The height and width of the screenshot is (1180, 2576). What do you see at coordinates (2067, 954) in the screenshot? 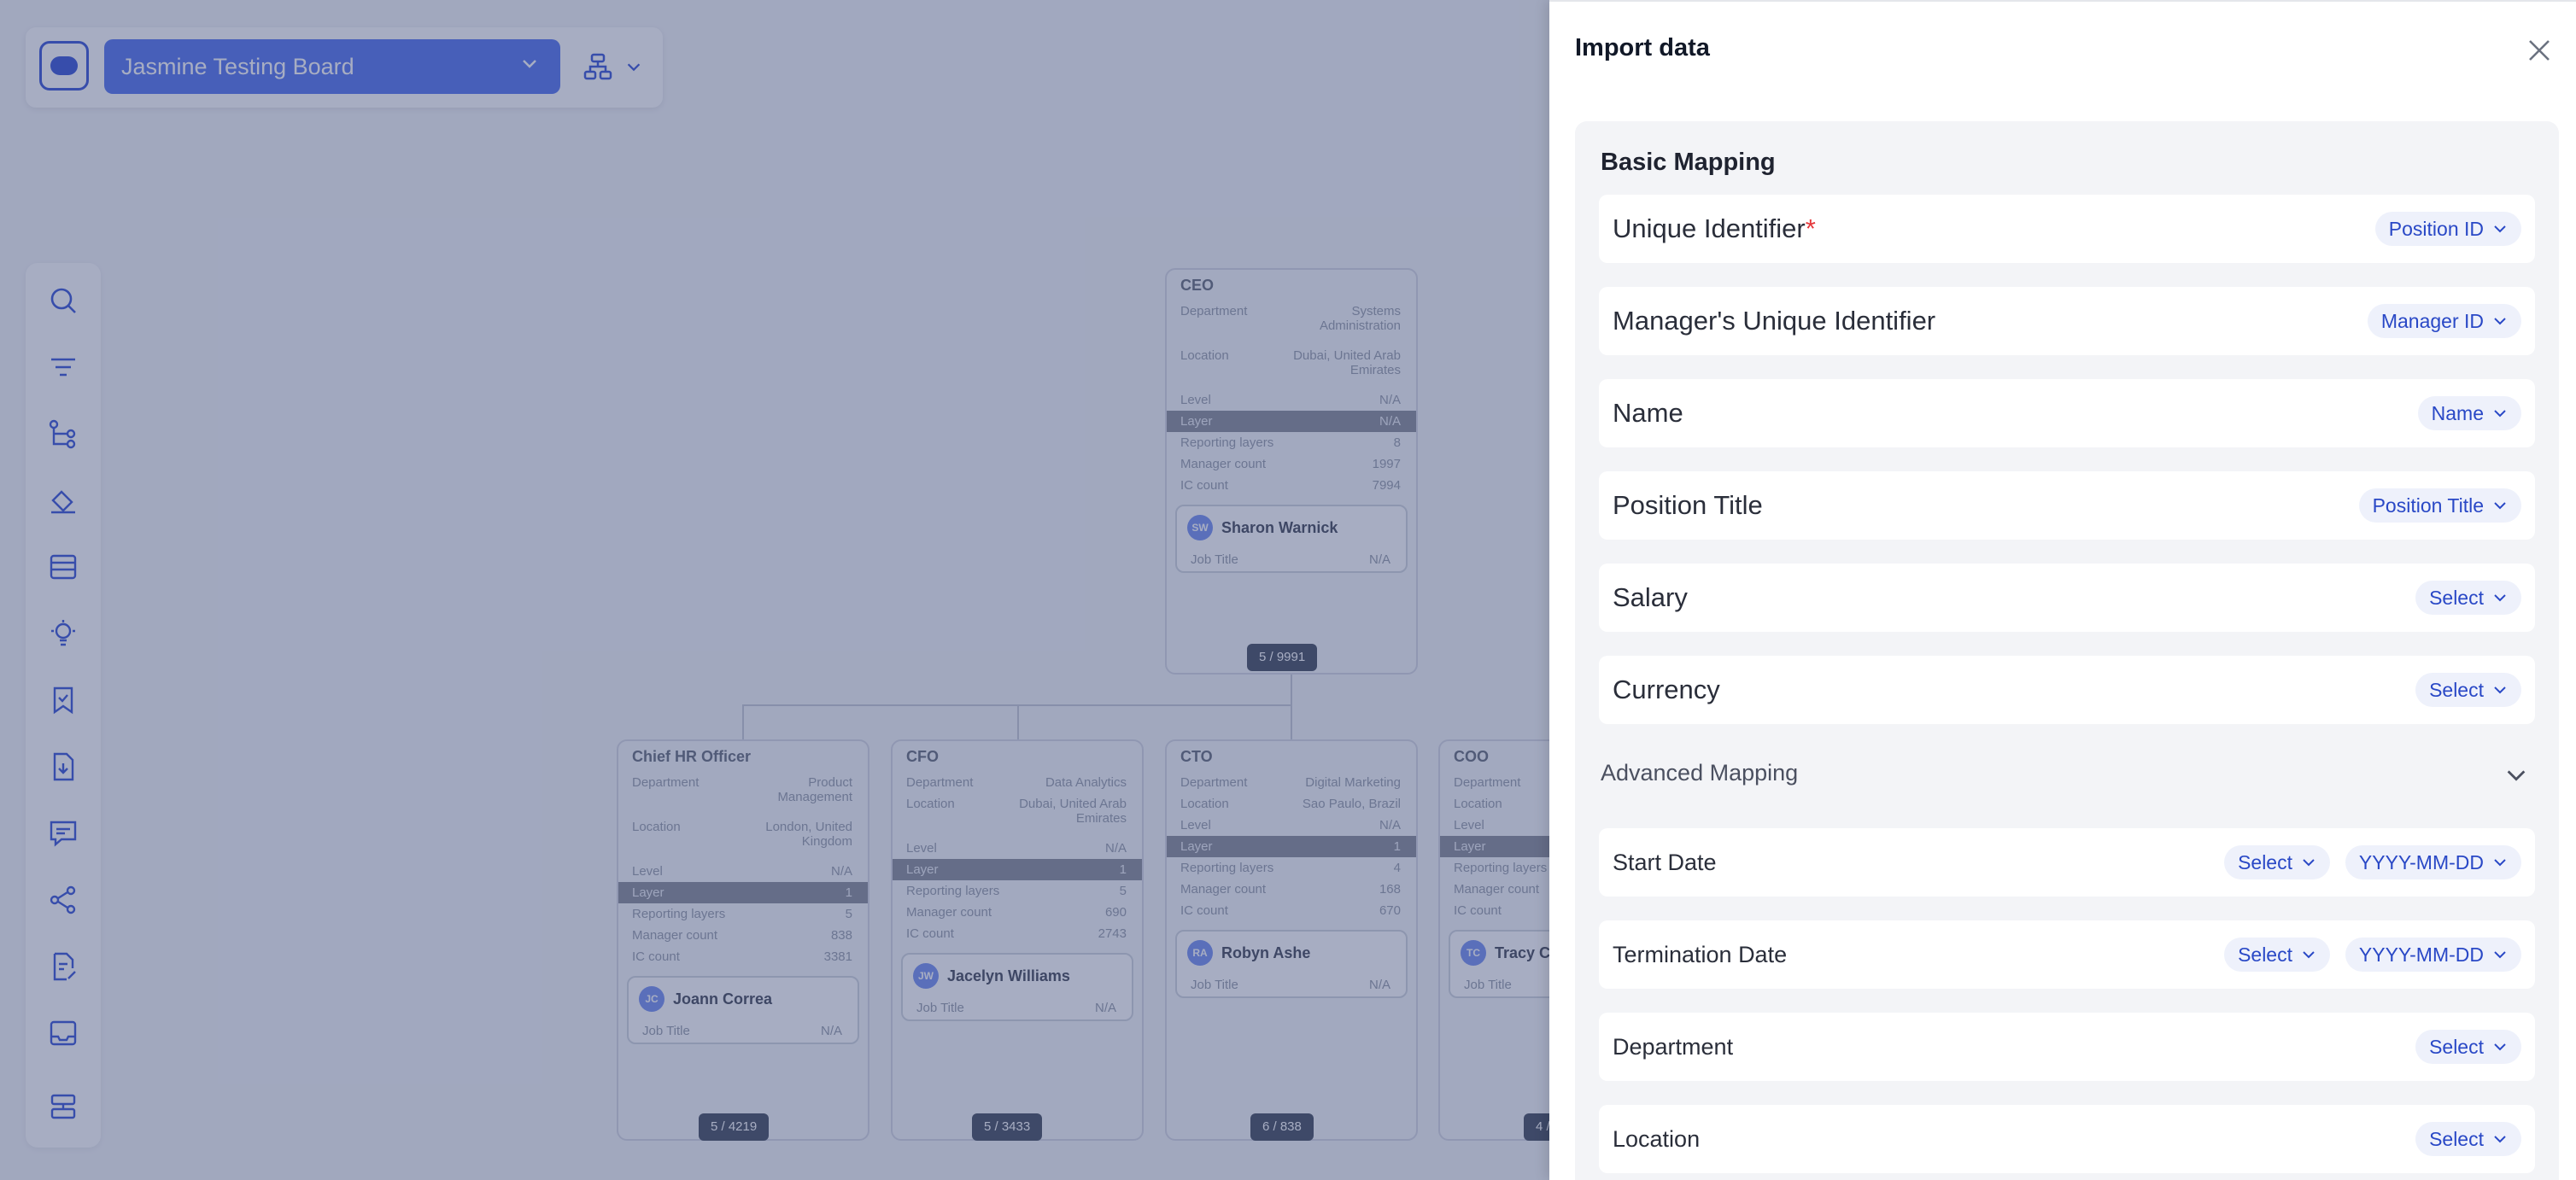
I see `mapping-row-termination-date: Termination Date Select YYYY-MM-DD` at bounding box center [2067, 954].